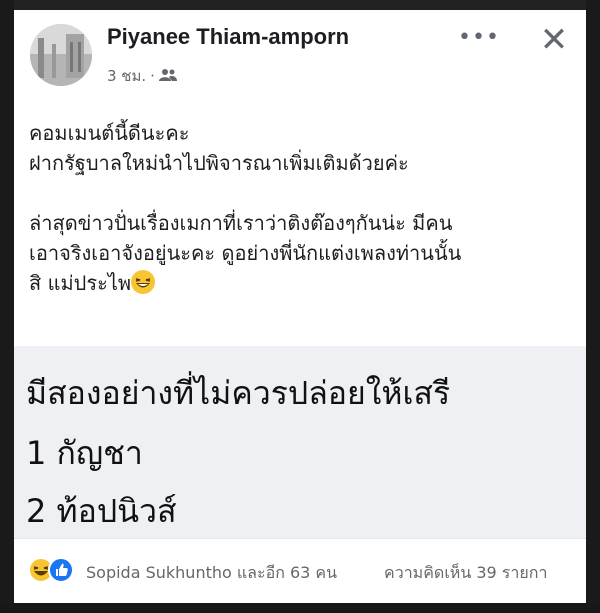 The image size is (600, 613). What do you see at coordinates (593, 306) in the screenshot?
I see `photo-frame-right` at bounding box center [593, 306].